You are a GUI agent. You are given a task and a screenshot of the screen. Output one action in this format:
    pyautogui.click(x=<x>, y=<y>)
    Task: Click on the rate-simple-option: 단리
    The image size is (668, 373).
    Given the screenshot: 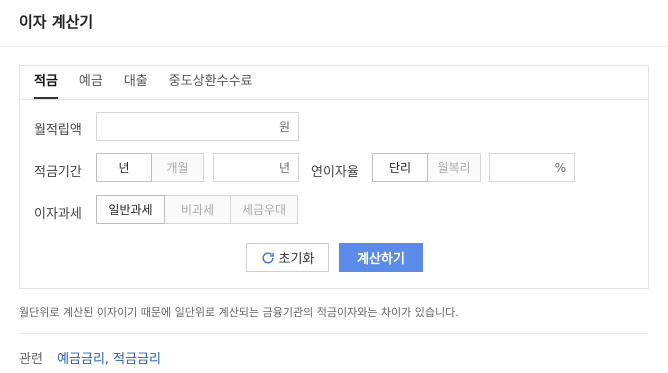 What is the action you would take?
    pyautogui.click(x=400, y=167)
    